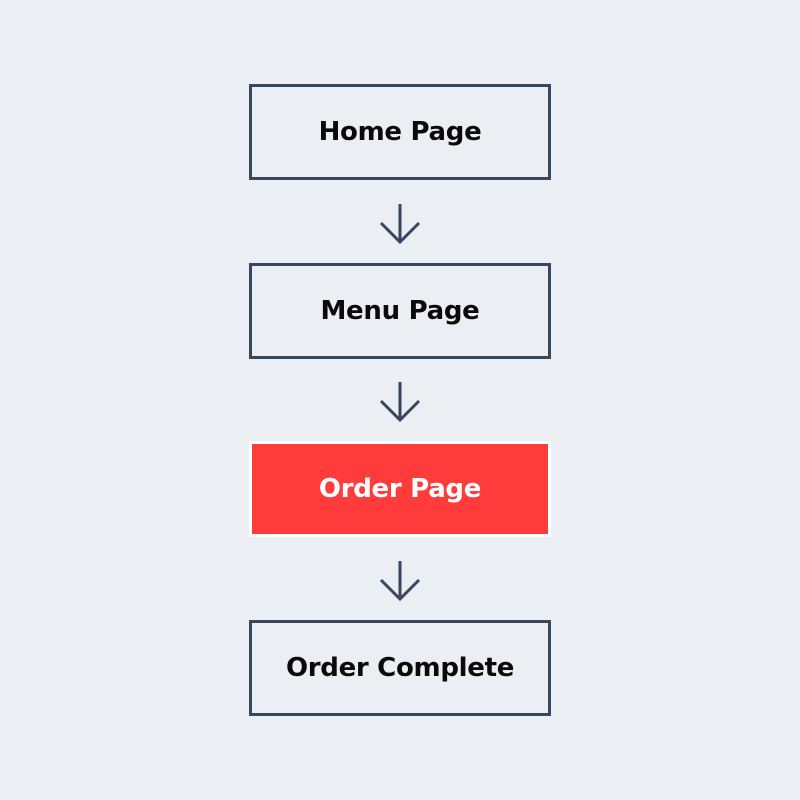  I want to click on step-home-page: Home Page, so click(400, 132).